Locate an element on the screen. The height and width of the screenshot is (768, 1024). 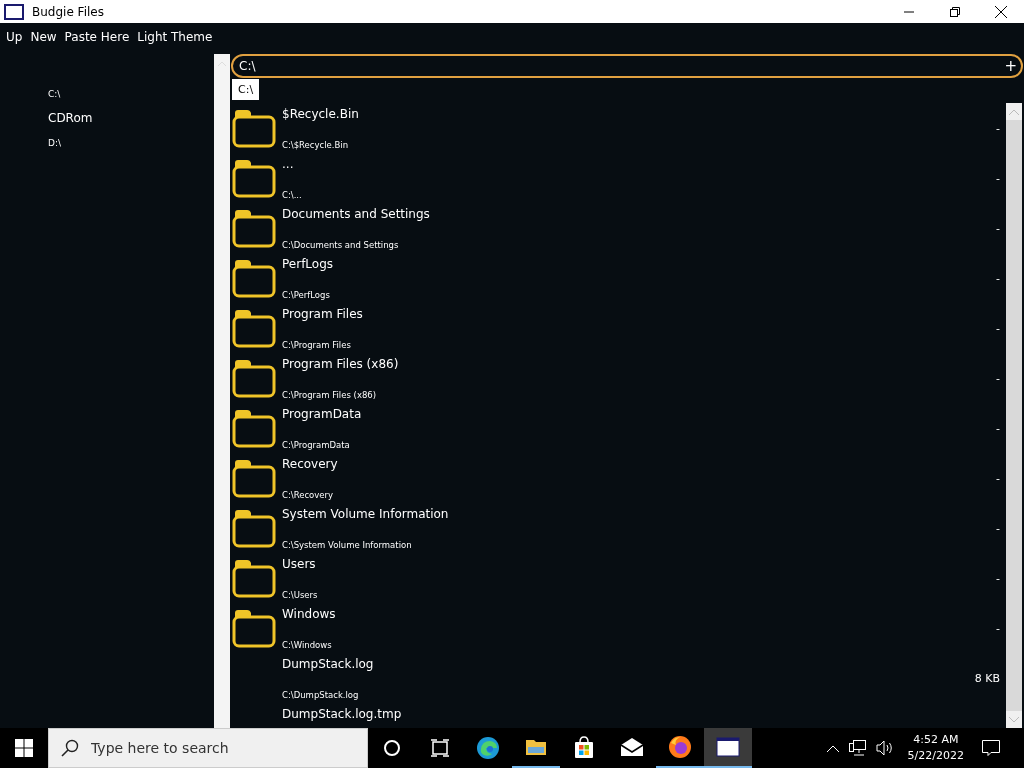
sidebar-group-label: CDRom is located at coordinates (70, 118).